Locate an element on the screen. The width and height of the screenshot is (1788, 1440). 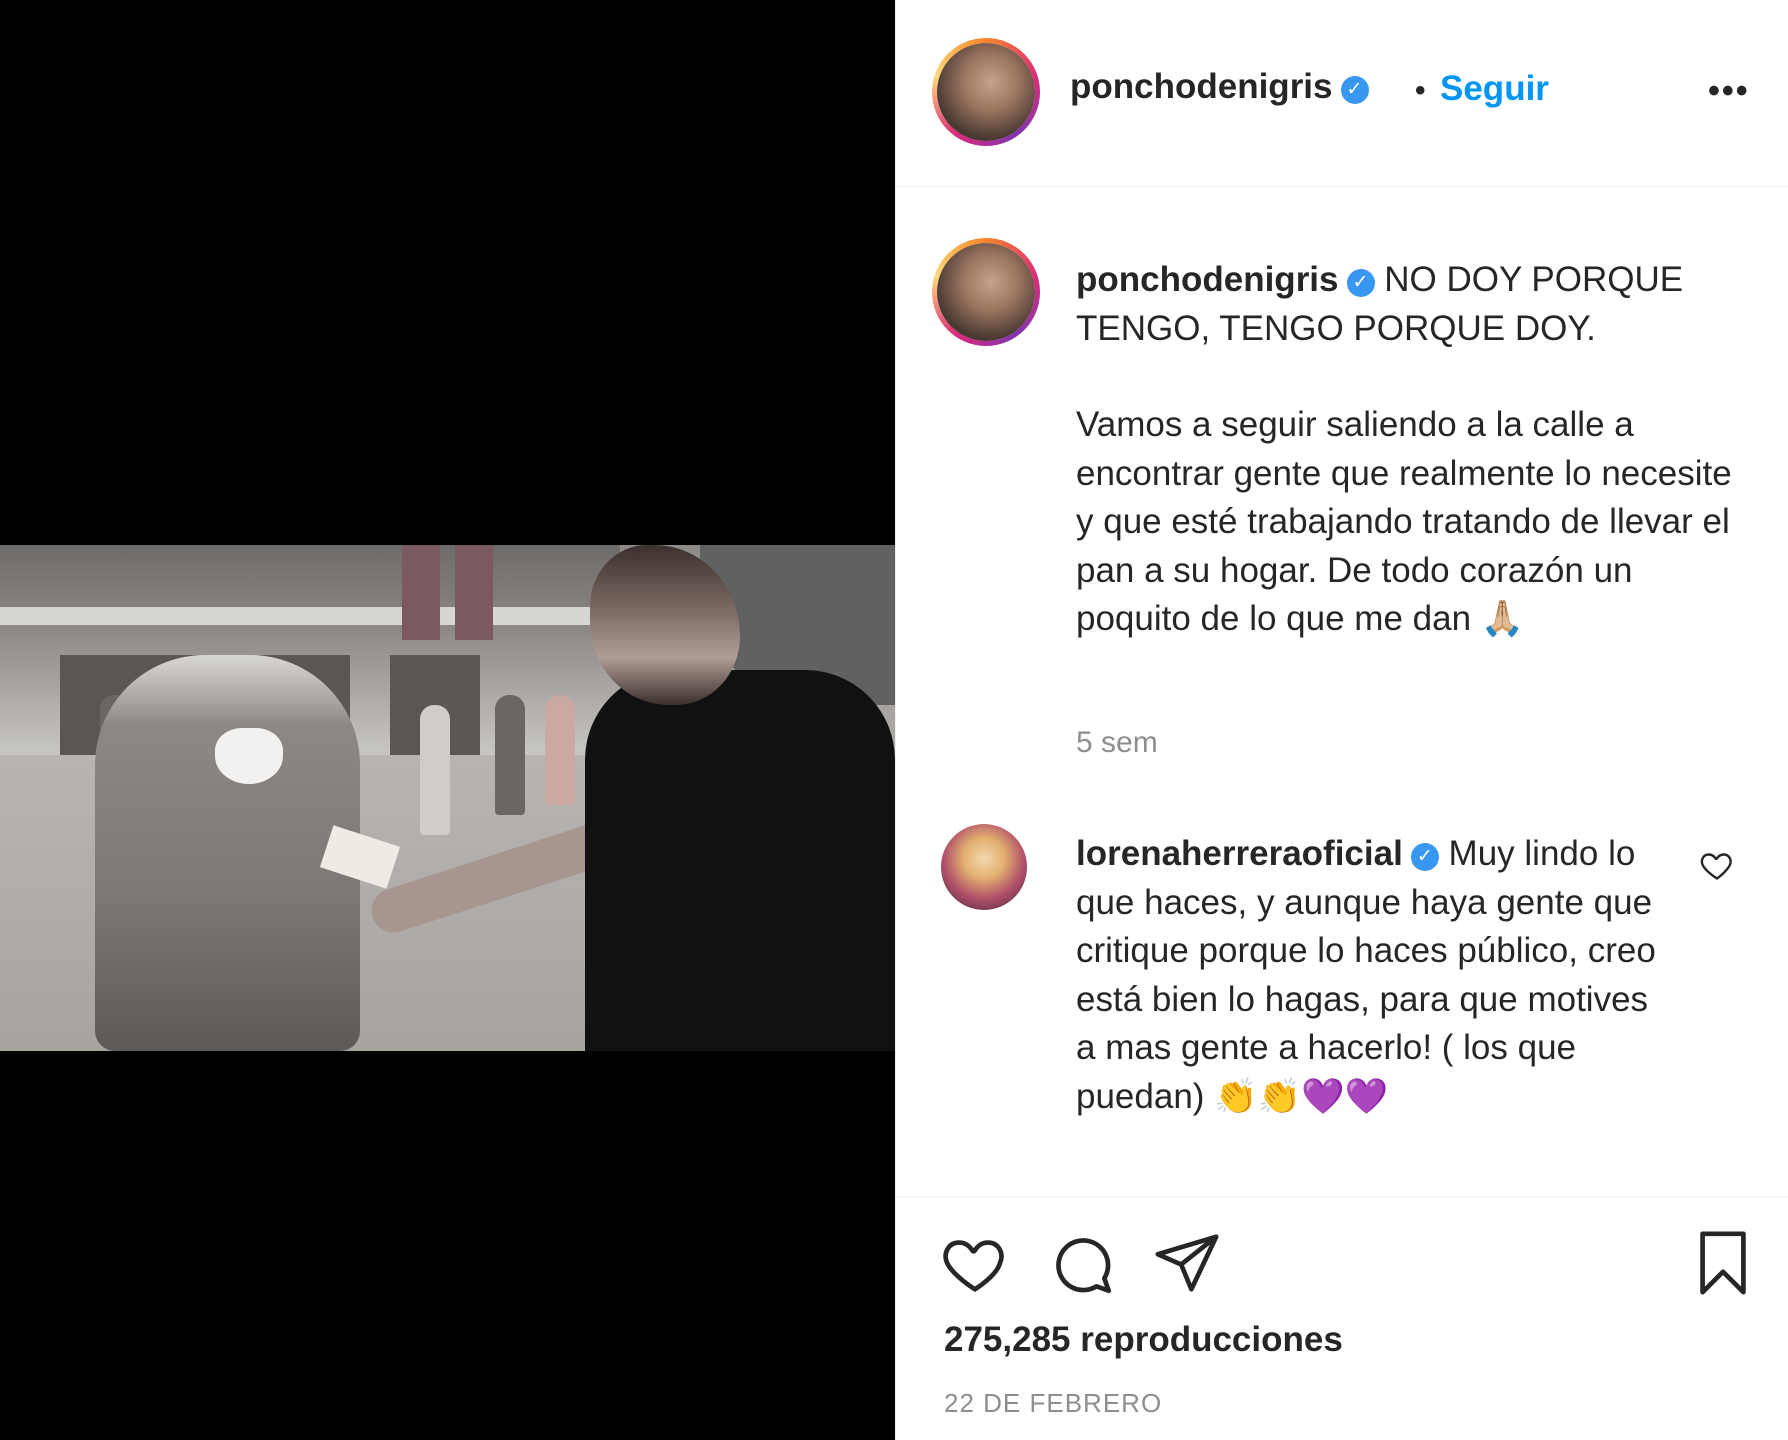
caption-avatar is located at coordinates (986, 292).